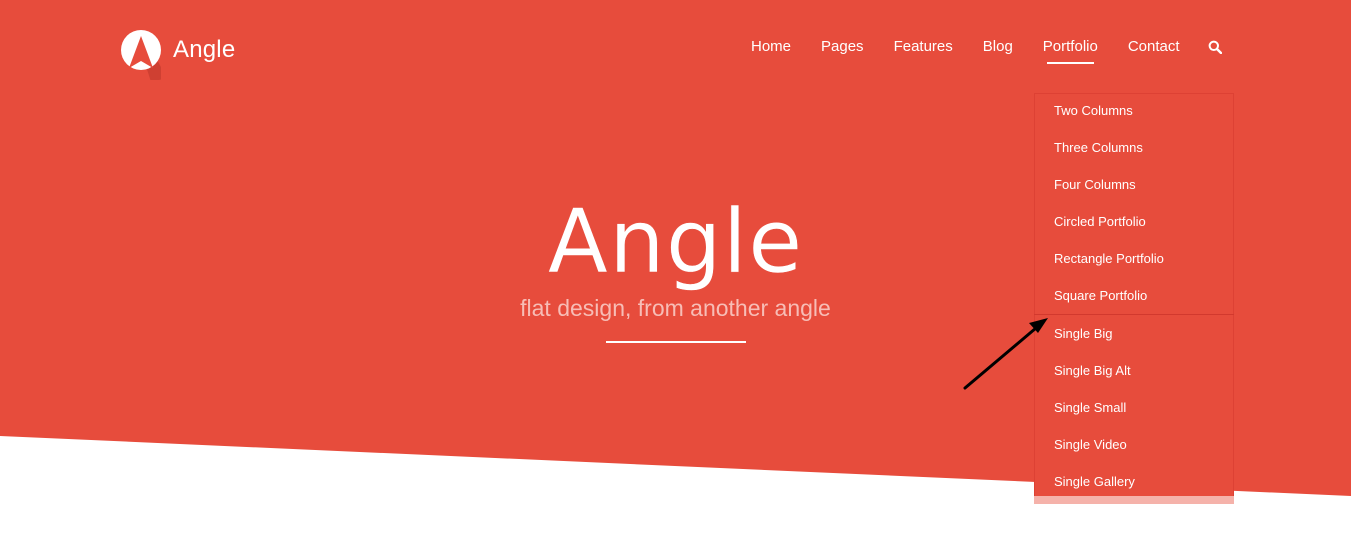 This screenshot has height=537, width=1351. I want to click on hero-divider, so click(676, 342).